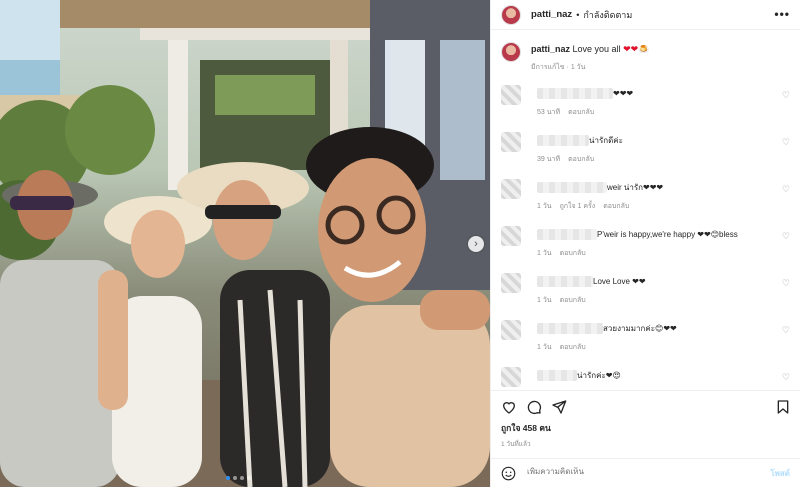  Describe the element at coordinates (596, 49) in the screenshot. I see `caption-body: Love you all` at that location.